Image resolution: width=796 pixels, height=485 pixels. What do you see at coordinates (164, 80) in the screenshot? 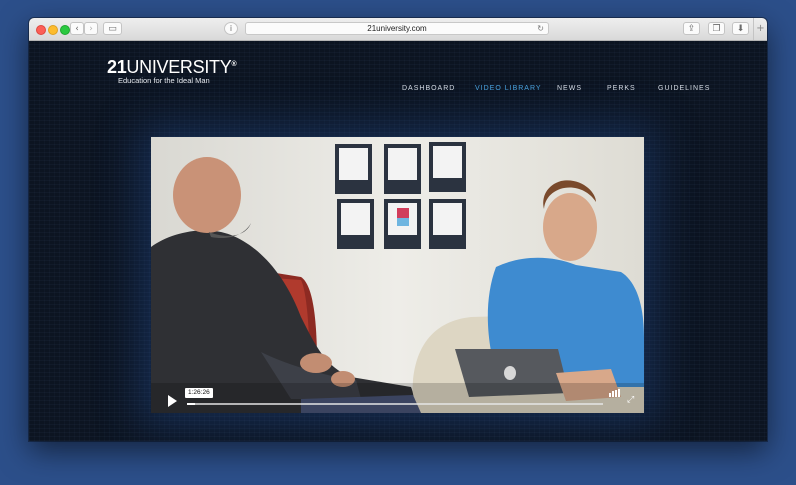
I see `logo-tagline: Education for the Ideal Man` at bounding box center [164, 80].